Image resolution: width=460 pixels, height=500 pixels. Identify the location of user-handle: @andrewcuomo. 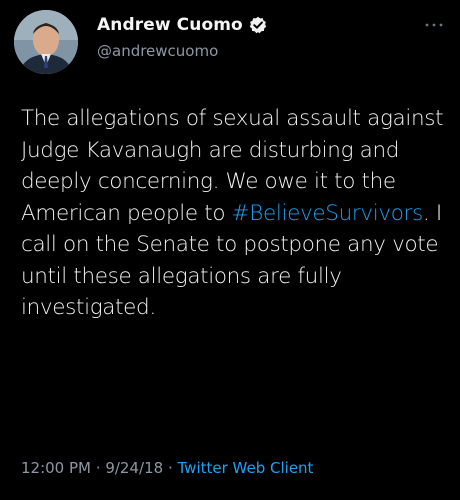
(182, 51).